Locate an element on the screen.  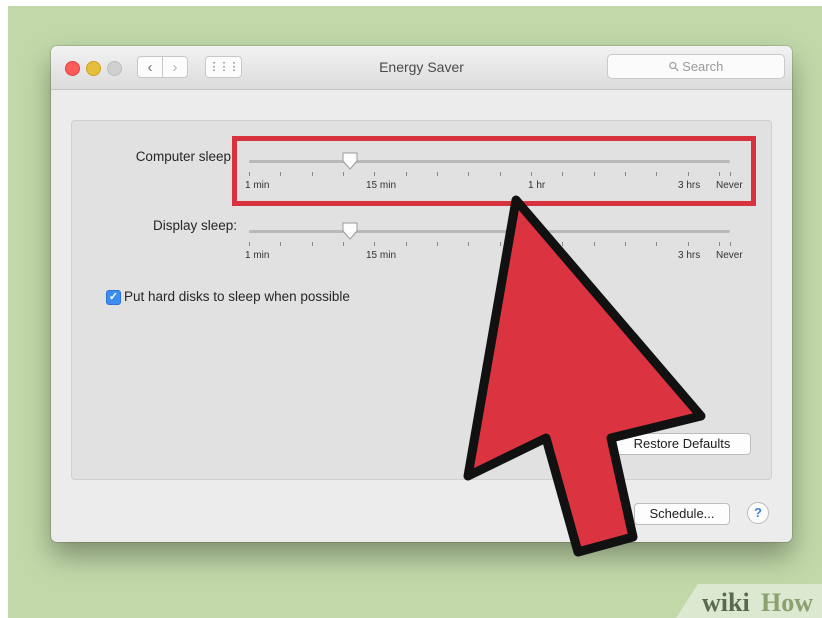
watermark-logo: wiki How is located at coordinates (749, 601).